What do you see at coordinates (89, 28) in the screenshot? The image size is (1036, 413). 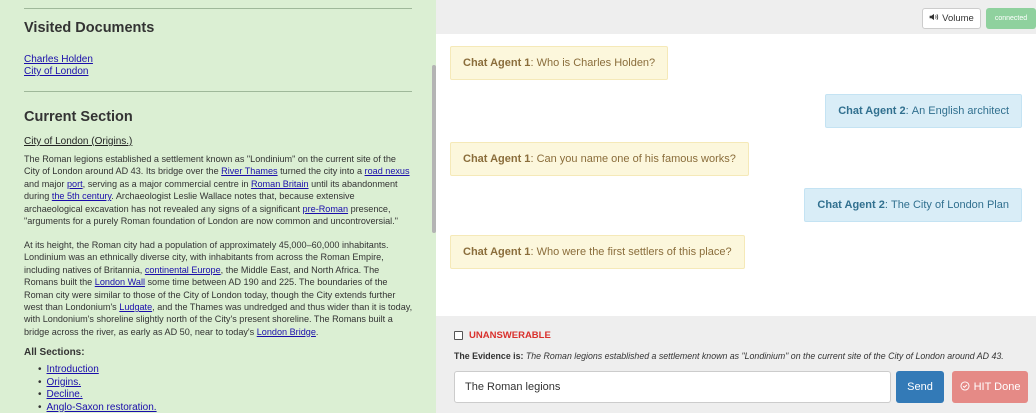 I see `visited-documents-heading: Visited Documents` at bounding box center [89, 28].